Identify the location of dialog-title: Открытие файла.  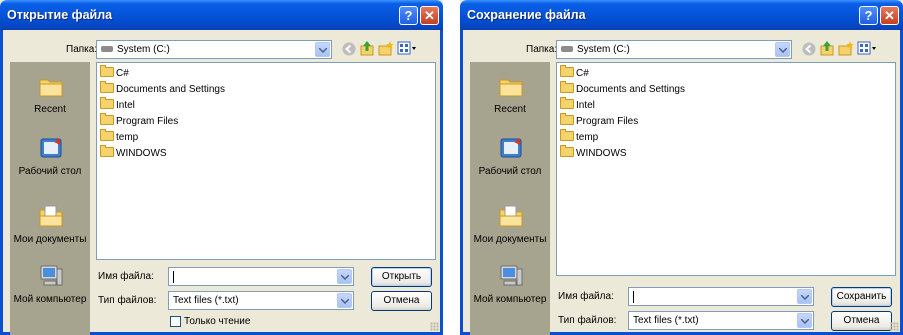
(60, 15).